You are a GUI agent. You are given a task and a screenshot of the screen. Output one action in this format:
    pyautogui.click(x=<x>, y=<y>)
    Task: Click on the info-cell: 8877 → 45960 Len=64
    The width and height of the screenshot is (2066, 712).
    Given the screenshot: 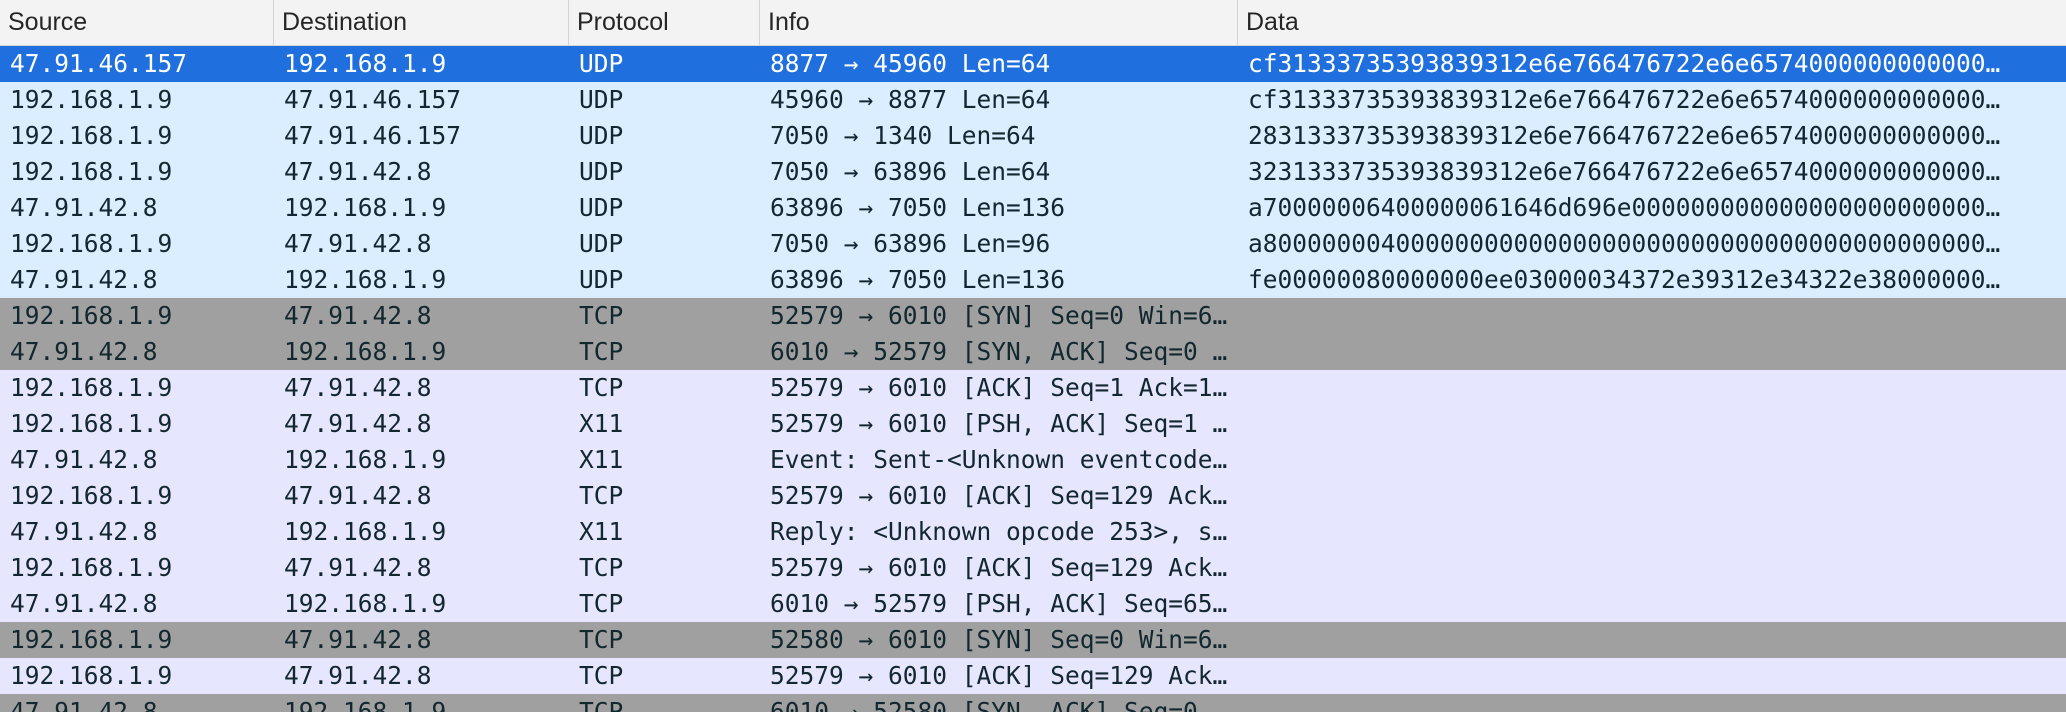 What is the action you would take?
    pyautogui.click(x=910, y=63)
    